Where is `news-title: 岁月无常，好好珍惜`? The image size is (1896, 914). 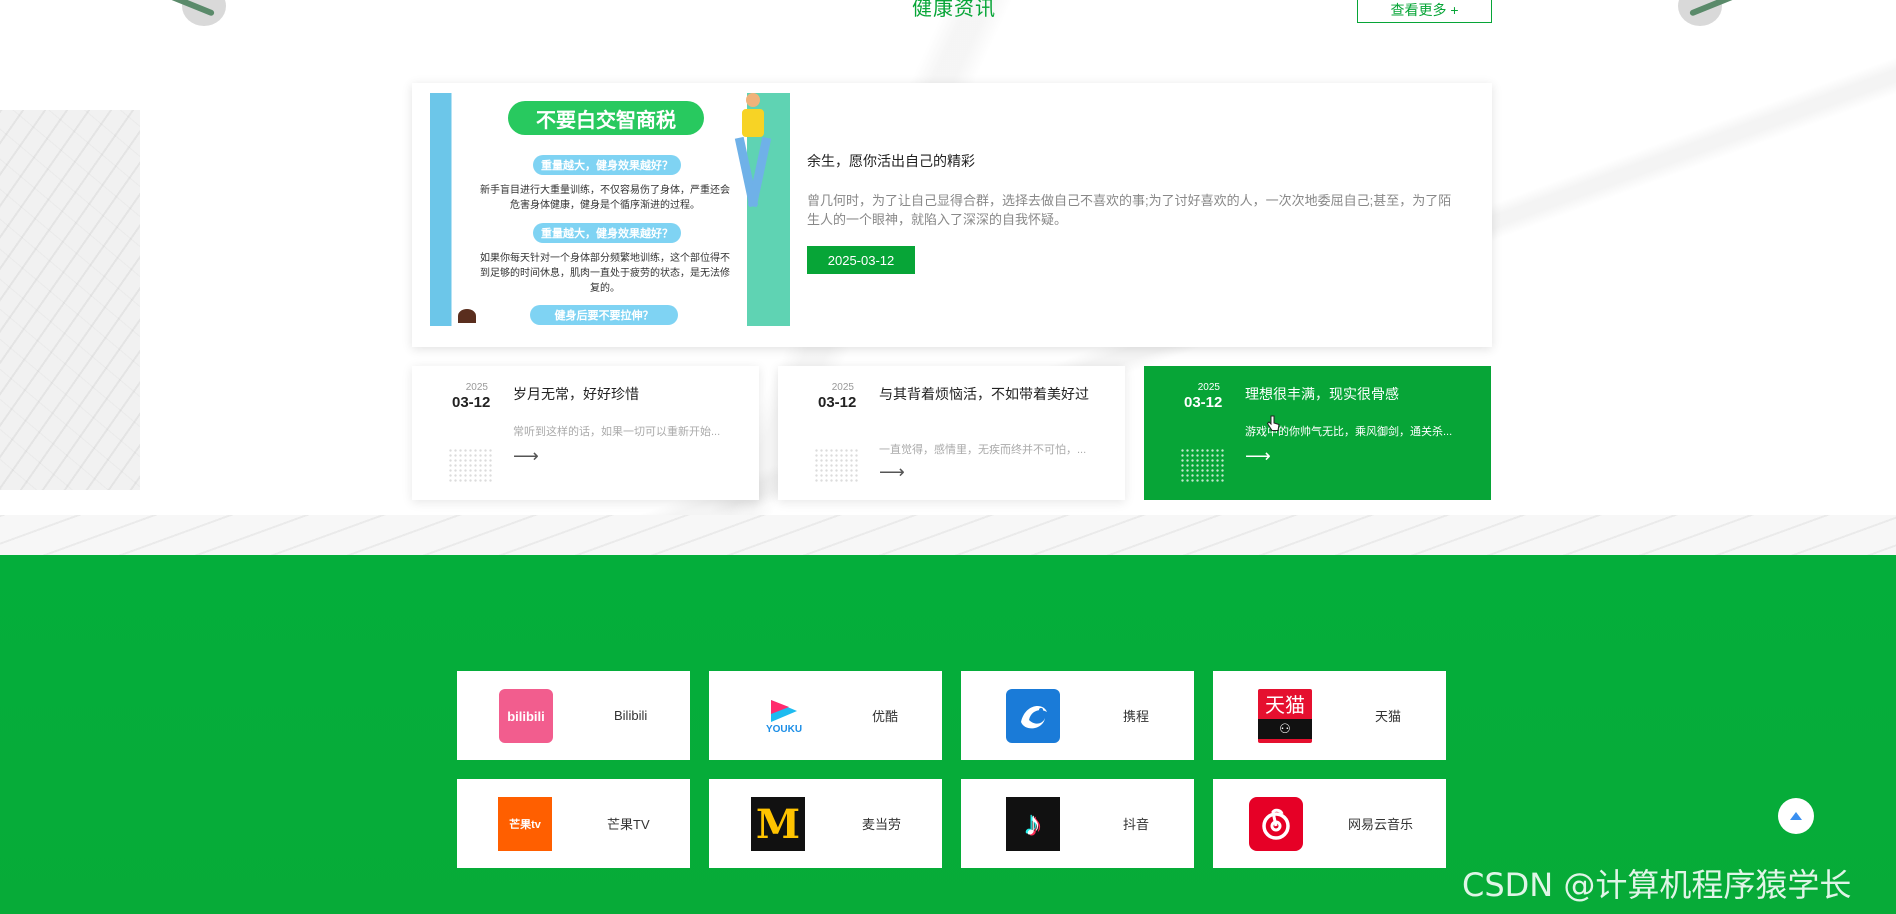 news-title: 岁月无常，好好珍惜 is located at coordinates (620, 394).